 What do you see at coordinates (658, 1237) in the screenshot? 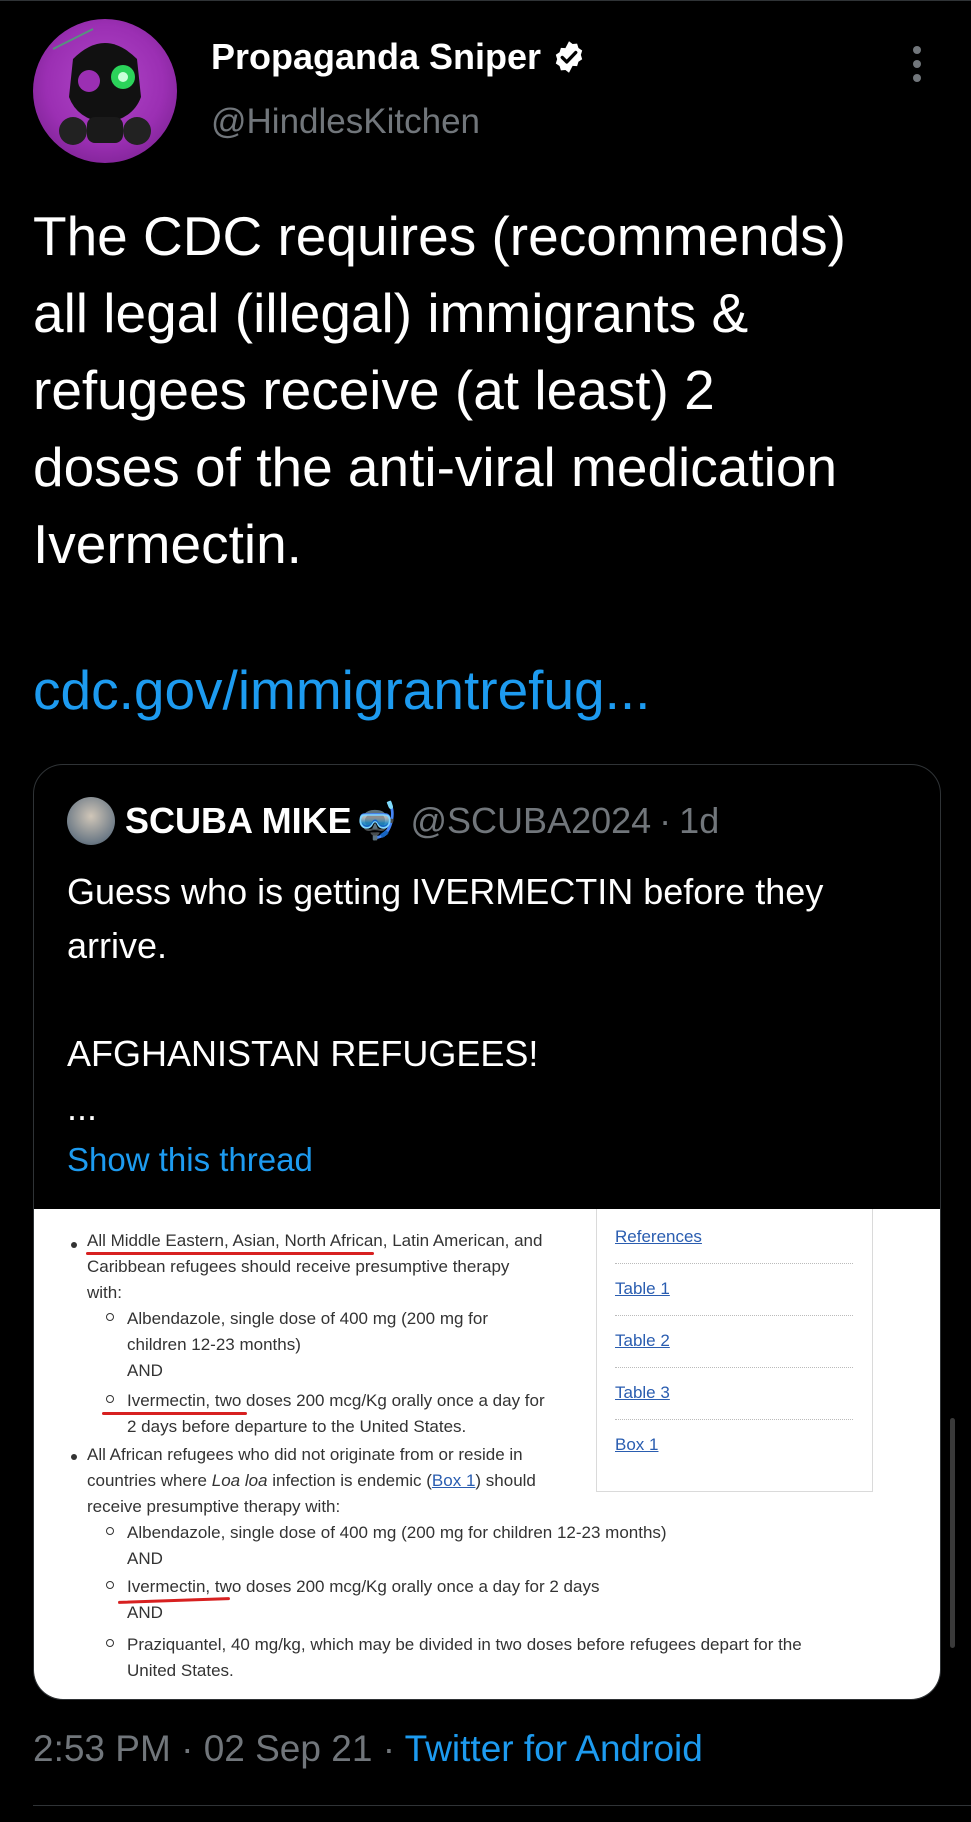
I see `sidebar-link-references: References` at bounding box center [658, 1237].